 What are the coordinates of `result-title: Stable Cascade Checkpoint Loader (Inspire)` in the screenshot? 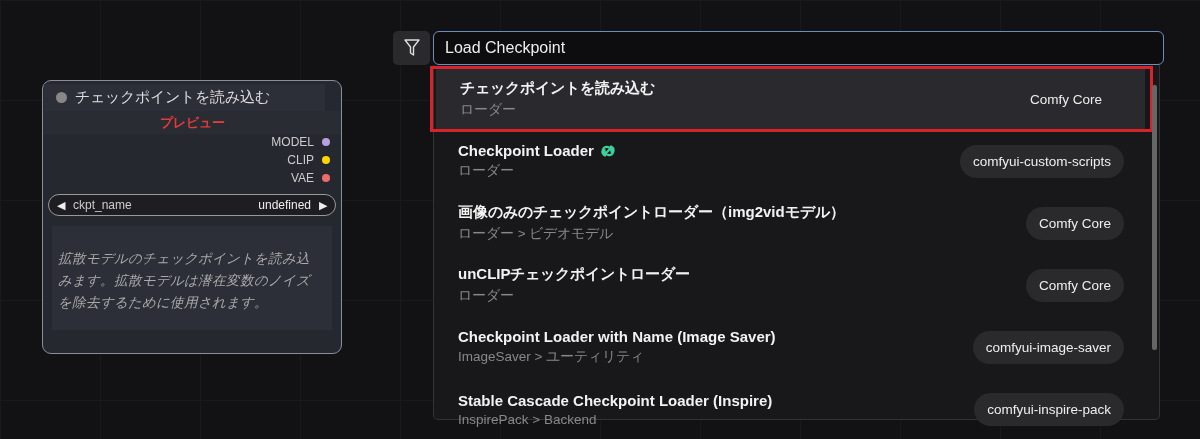 It's located at (615, 400).